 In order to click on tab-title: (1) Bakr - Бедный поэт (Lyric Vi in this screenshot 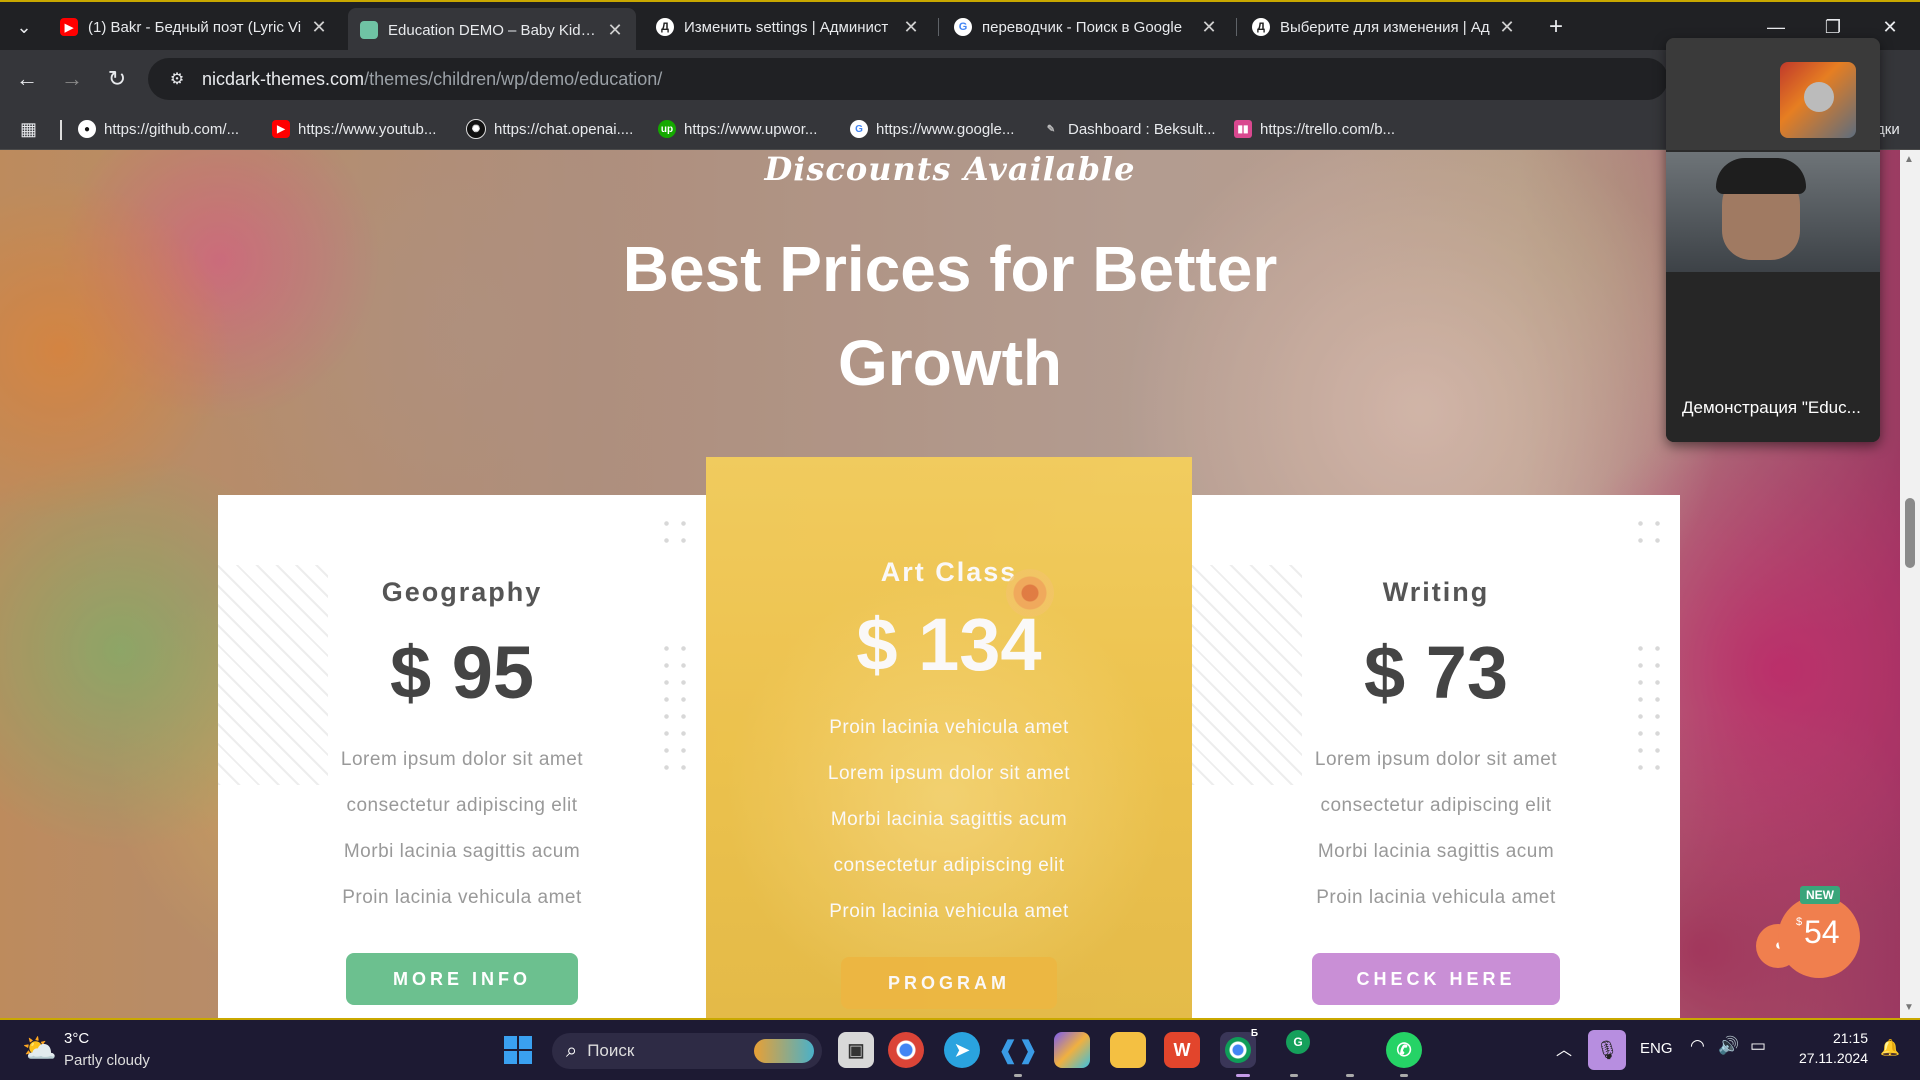, I will do `click(195, 27)`.